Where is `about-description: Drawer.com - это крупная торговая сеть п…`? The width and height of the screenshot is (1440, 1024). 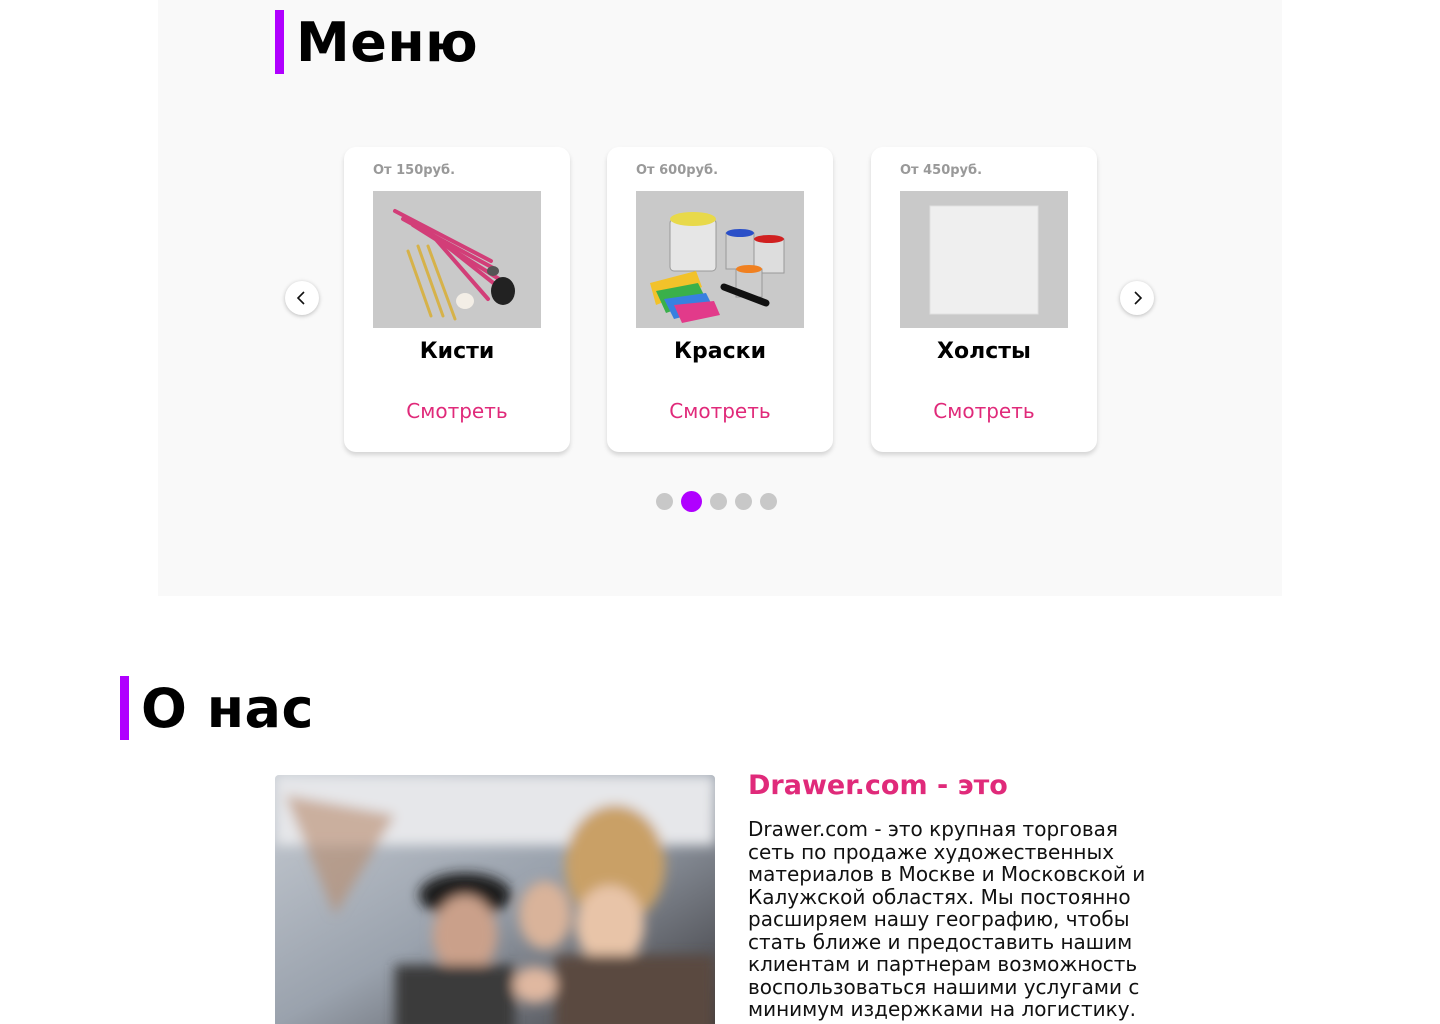
about-description: Drawer.com - это крупная торговая сеть п… is located at coordinates (947, 919).